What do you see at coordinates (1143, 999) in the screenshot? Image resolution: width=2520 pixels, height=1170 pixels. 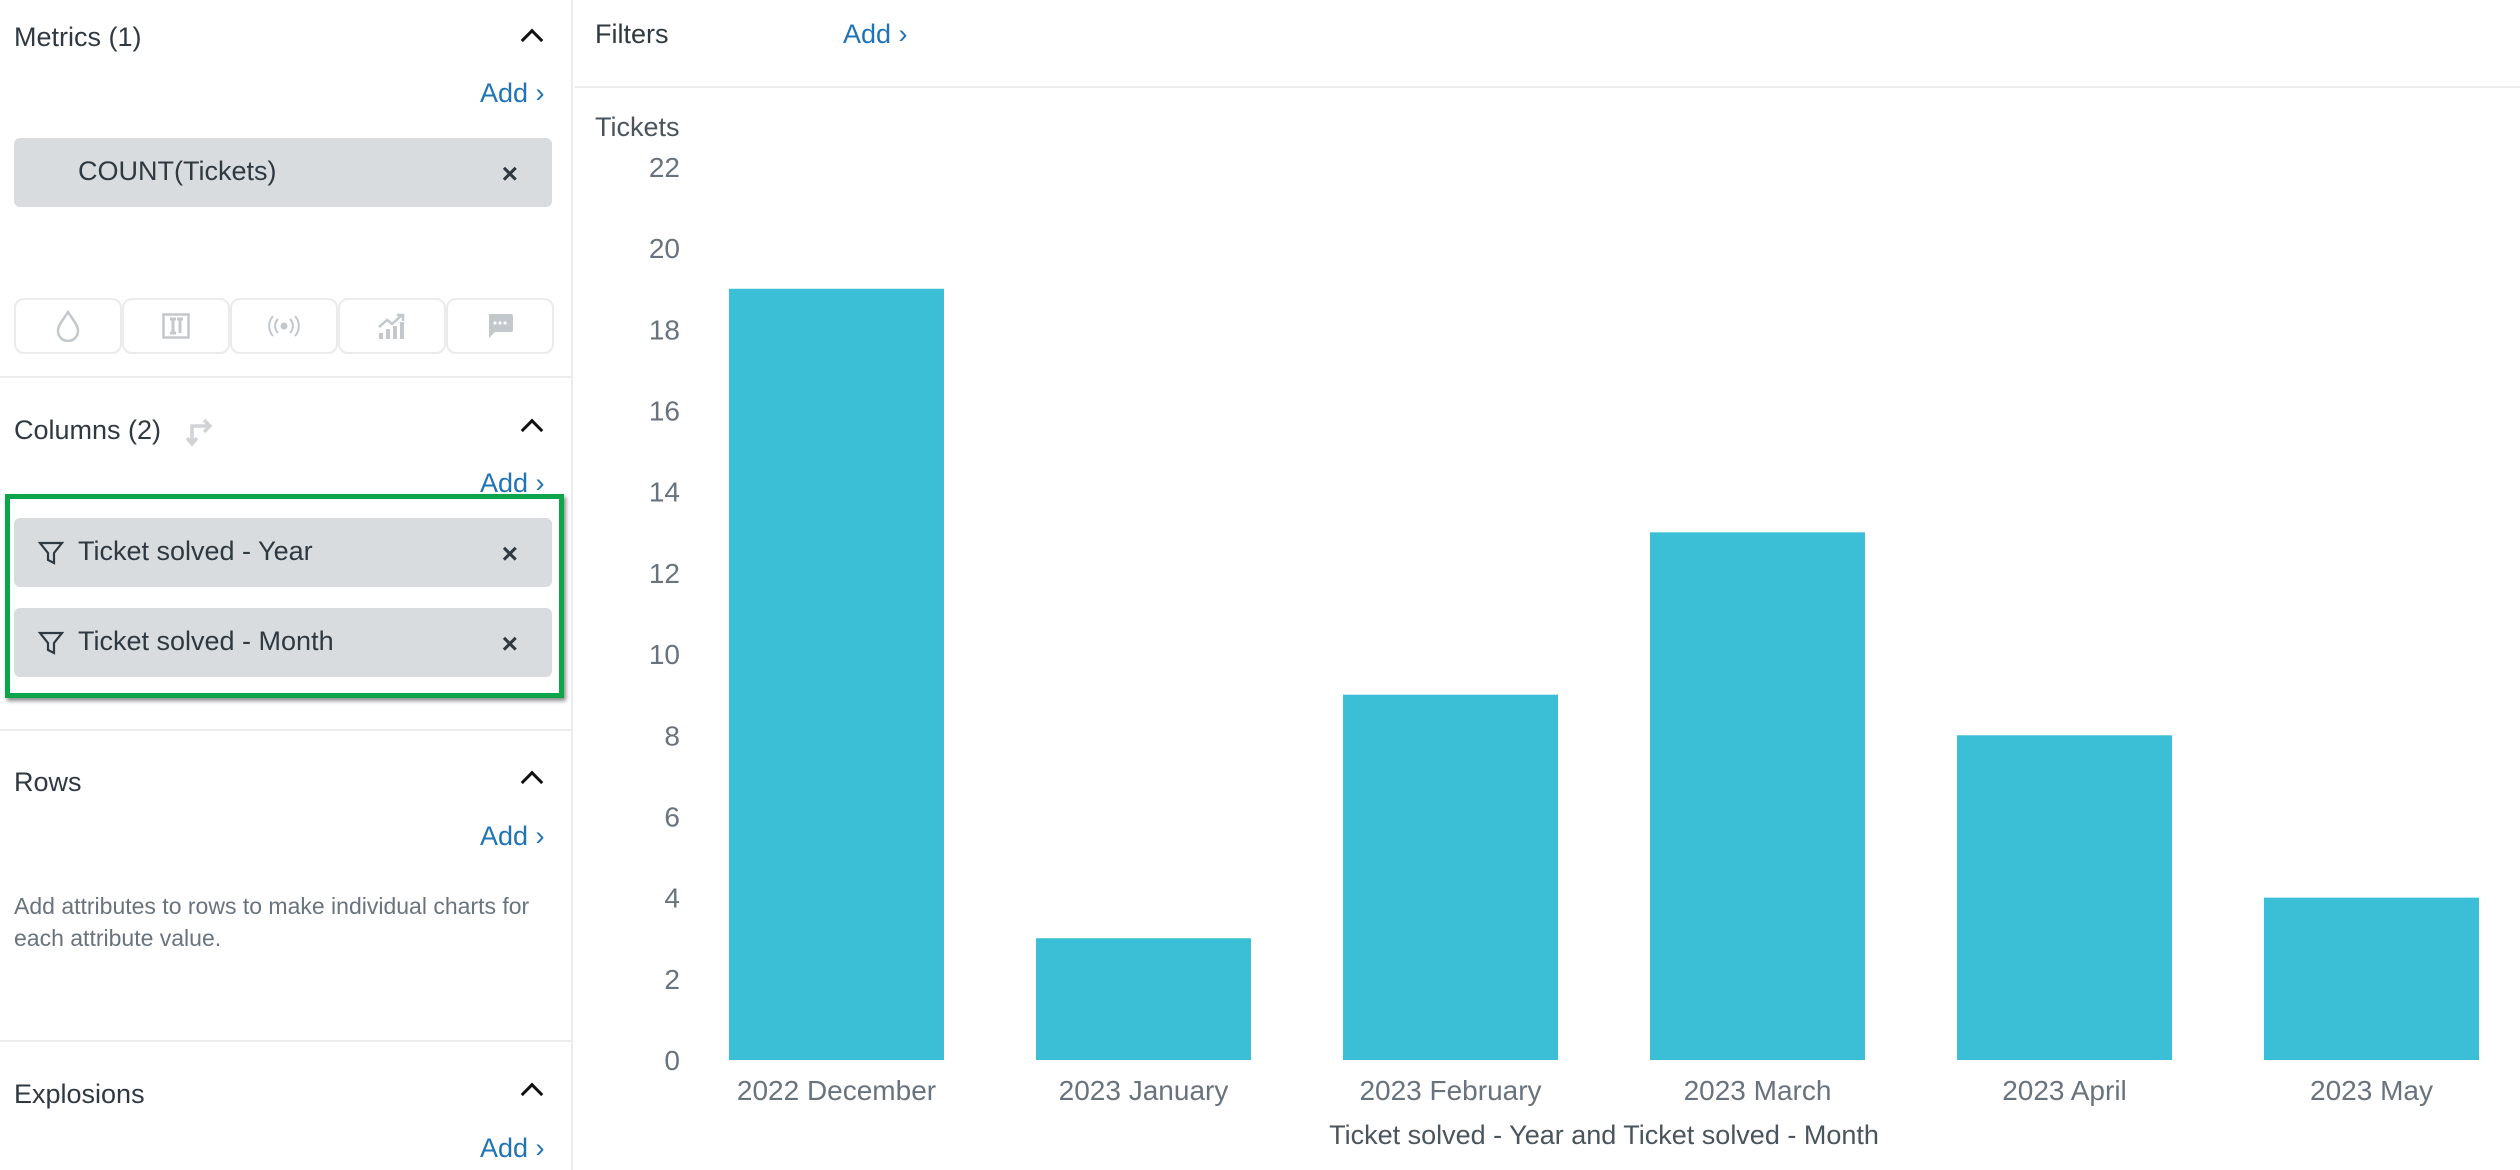 I see `bar-2023-january` at bounding box center [1143, 999].